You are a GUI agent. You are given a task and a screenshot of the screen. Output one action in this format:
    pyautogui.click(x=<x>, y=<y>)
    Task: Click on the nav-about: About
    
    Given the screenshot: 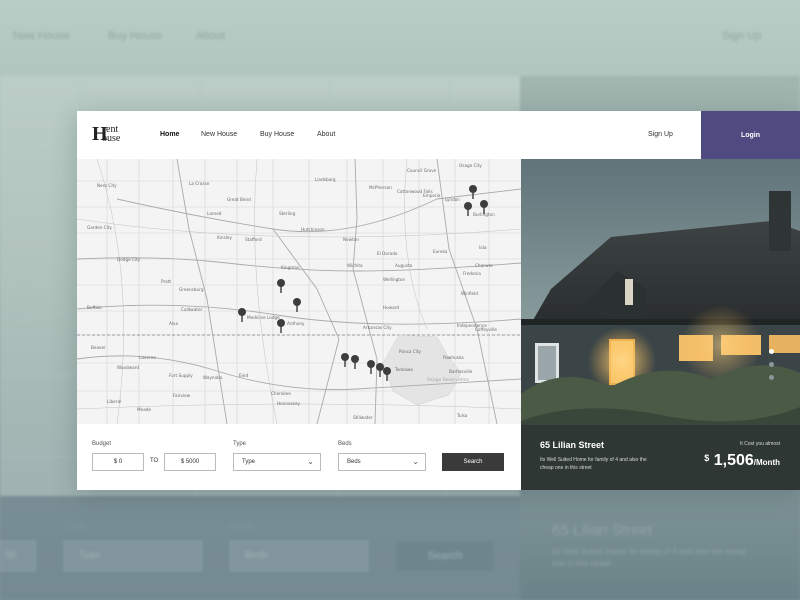 What is the action you would take?
    pyautogui.click(x=326, y=134)
    